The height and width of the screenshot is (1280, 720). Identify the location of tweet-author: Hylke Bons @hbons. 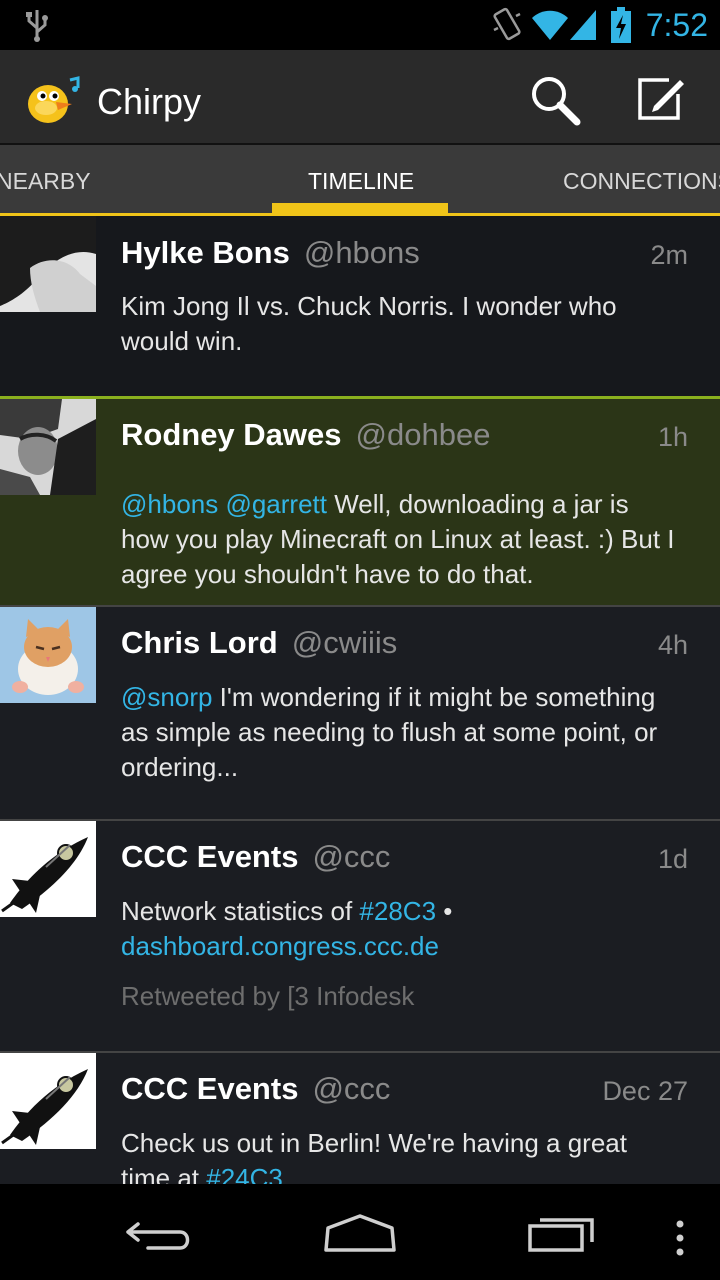
(270, 253).